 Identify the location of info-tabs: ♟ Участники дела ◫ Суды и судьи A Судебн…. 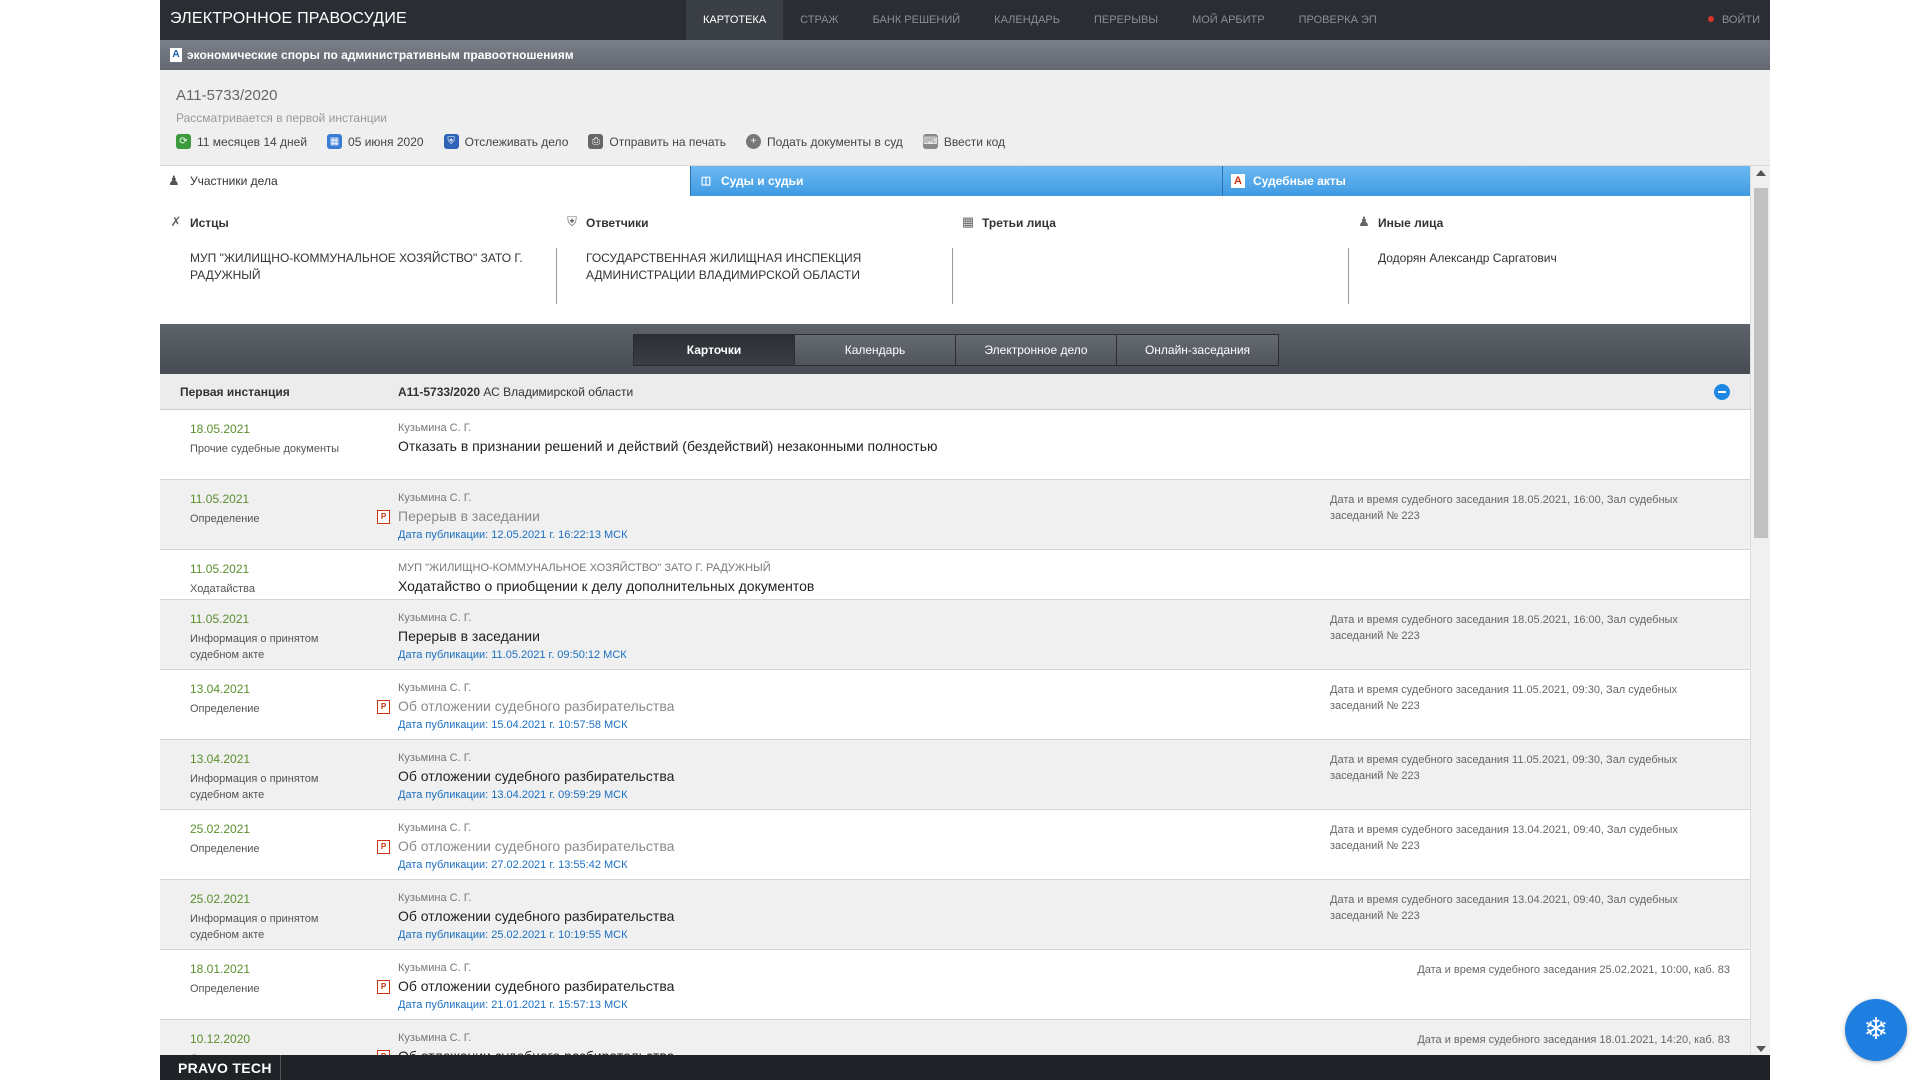
(955, 181).